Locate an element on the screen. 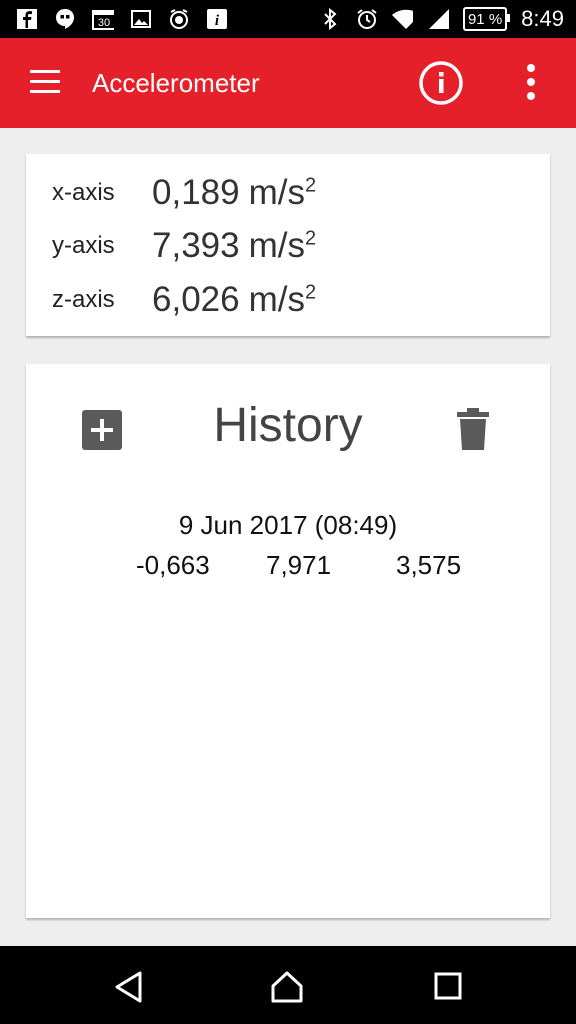 The width and height of the screenshot is (576, 1024). alarm-icon is located at coordinates (366, 19).